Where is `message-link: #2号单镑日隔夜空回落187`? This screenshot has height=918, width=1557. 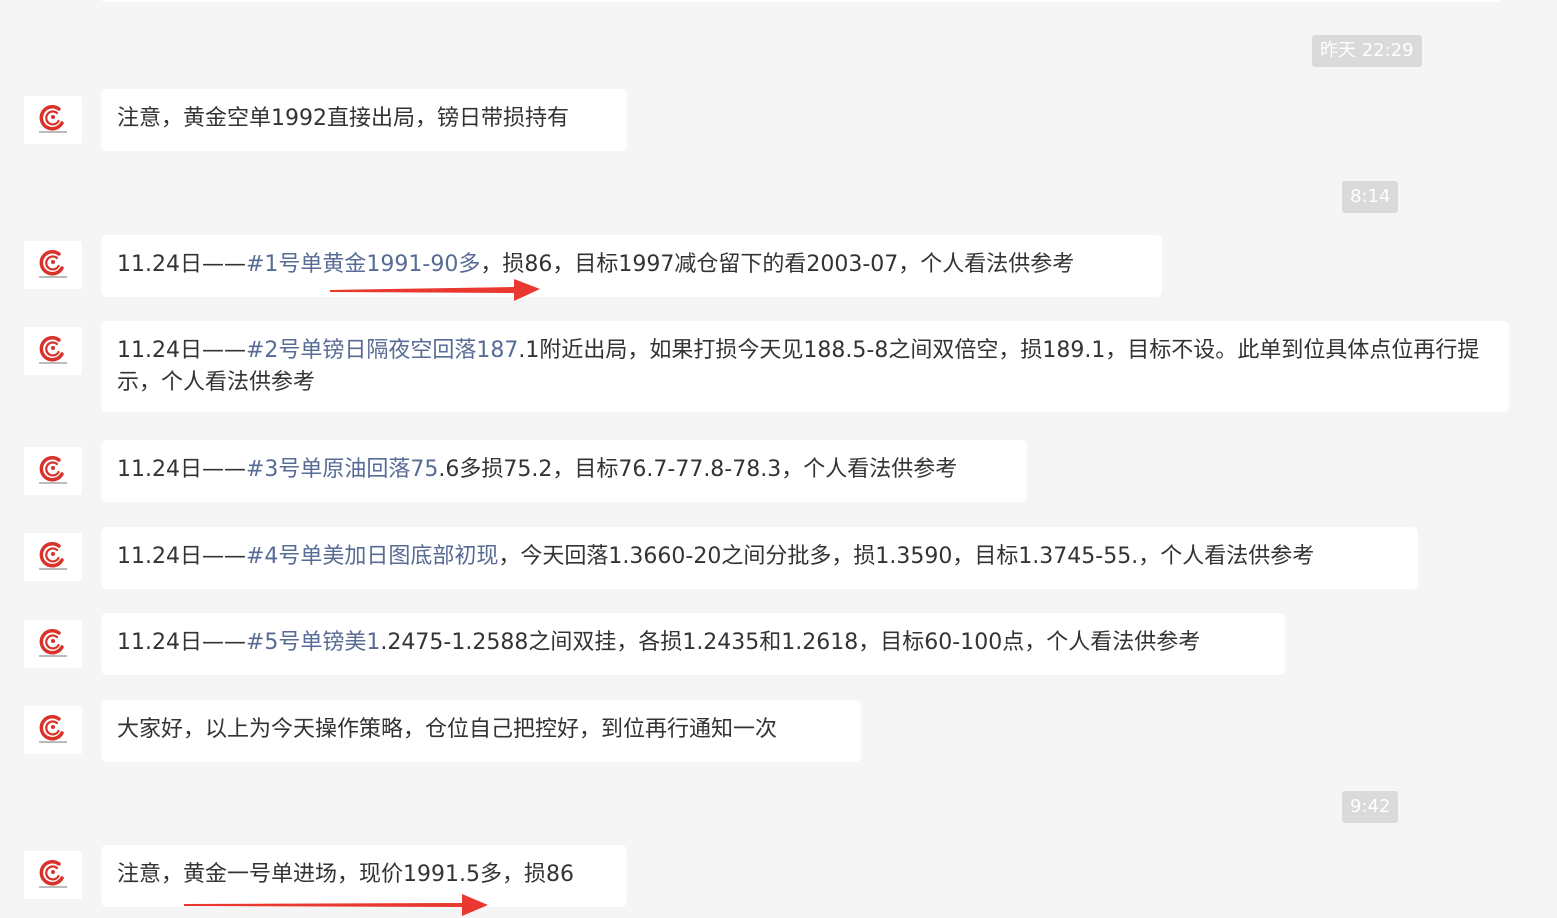
message-link: #2号单镑日隔夜空回落187 is located at coordinates (382, 350).